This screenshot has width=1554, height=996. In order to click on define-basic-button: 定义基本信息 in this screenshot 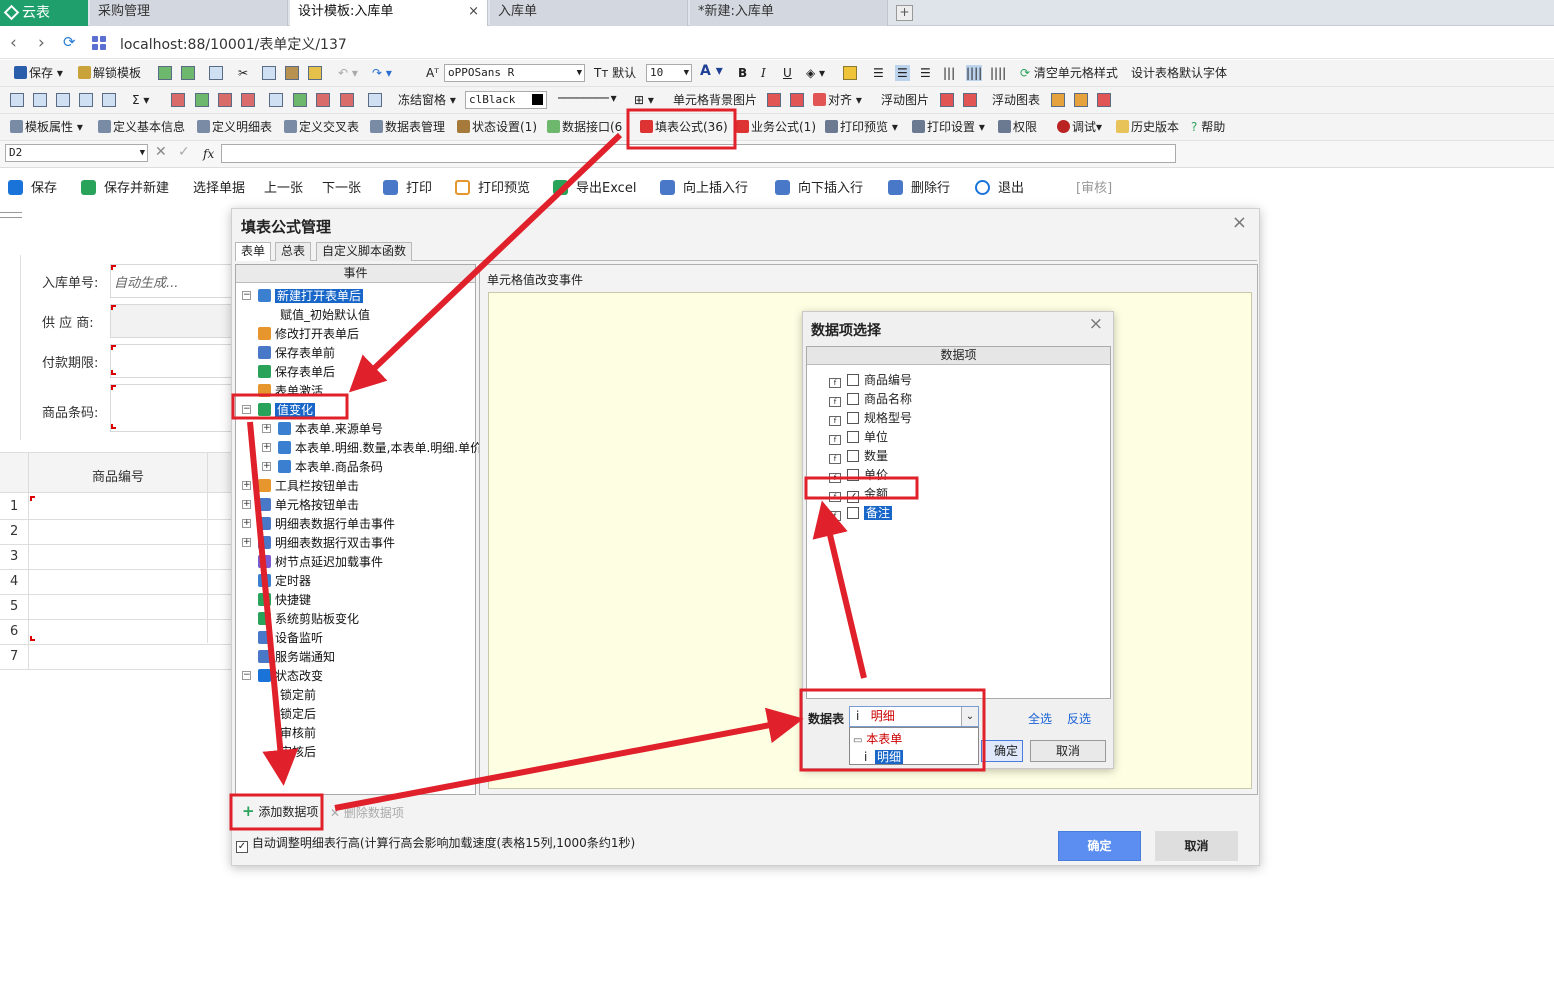, I will do `click(141, 127)`.